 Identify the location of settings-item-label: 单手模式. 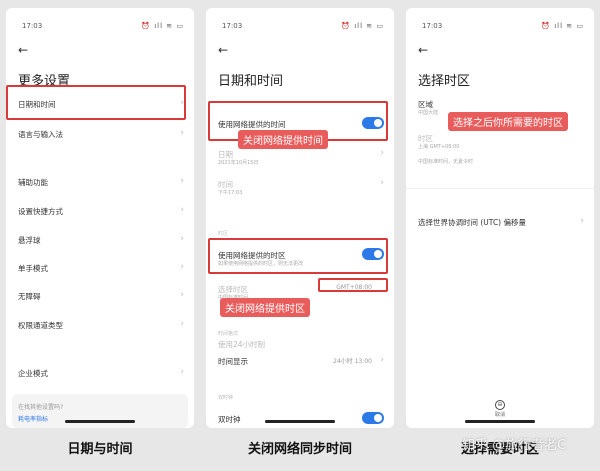
(33, 268).